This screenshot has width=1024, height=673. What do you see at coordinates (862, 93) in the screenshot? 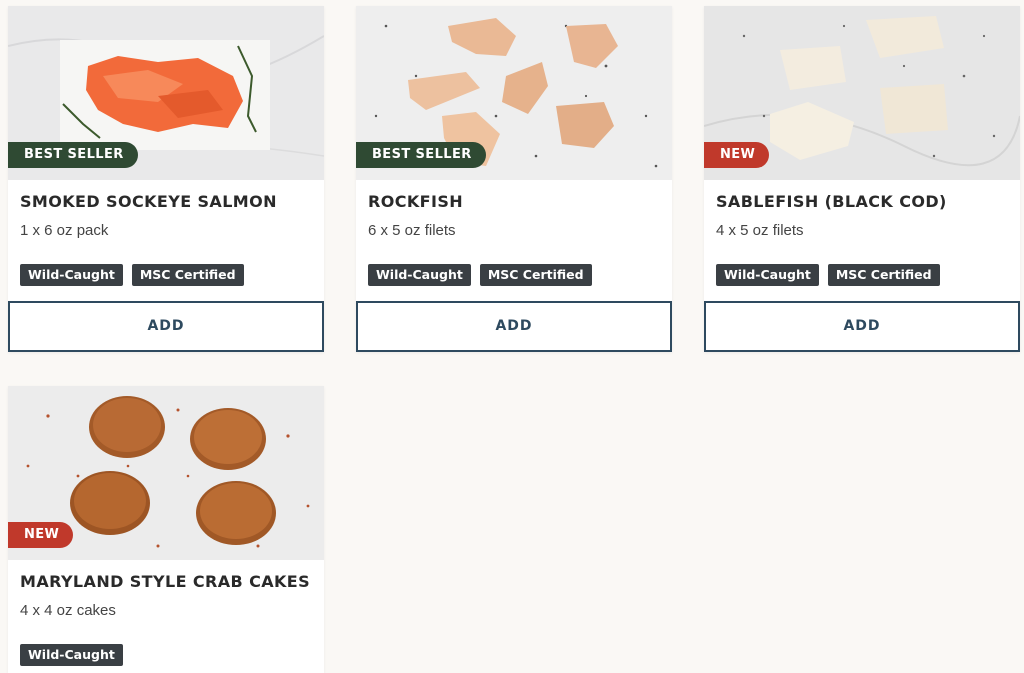
I see `product-image-sablefish: NEW` at bounding box center [862, 93].